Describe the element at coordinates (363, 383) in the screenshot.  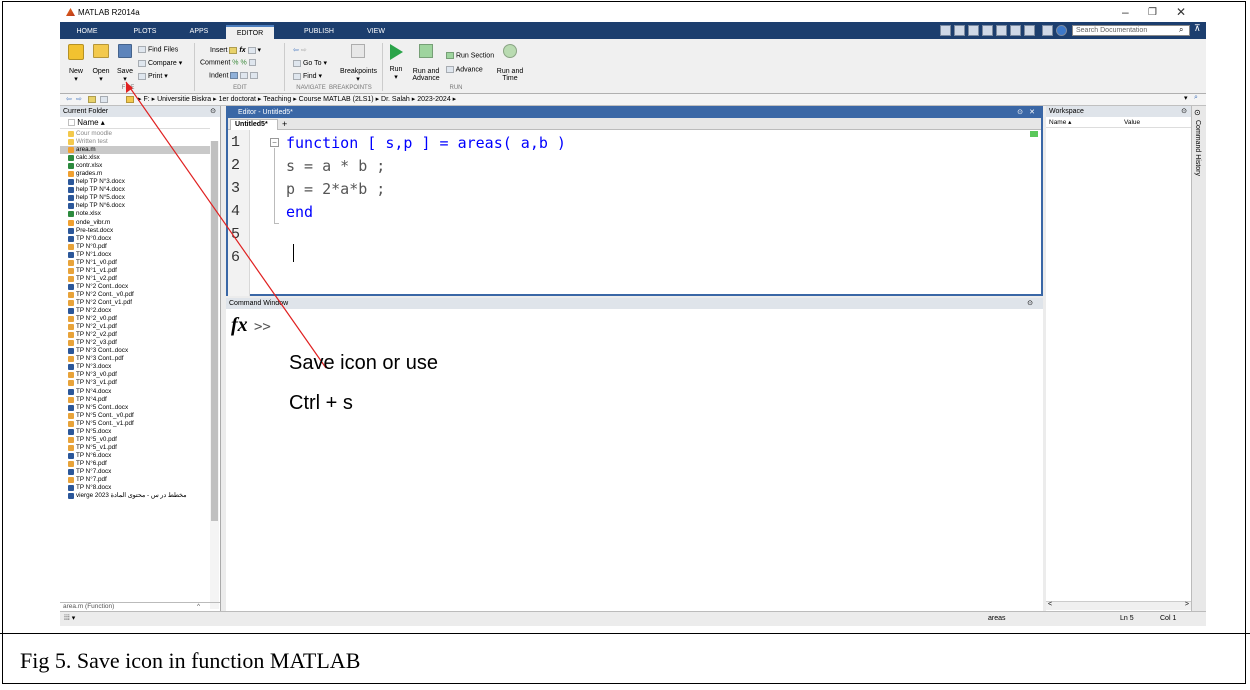
I see `annotation-text: Save icon or use Ctrl + s` at that location.